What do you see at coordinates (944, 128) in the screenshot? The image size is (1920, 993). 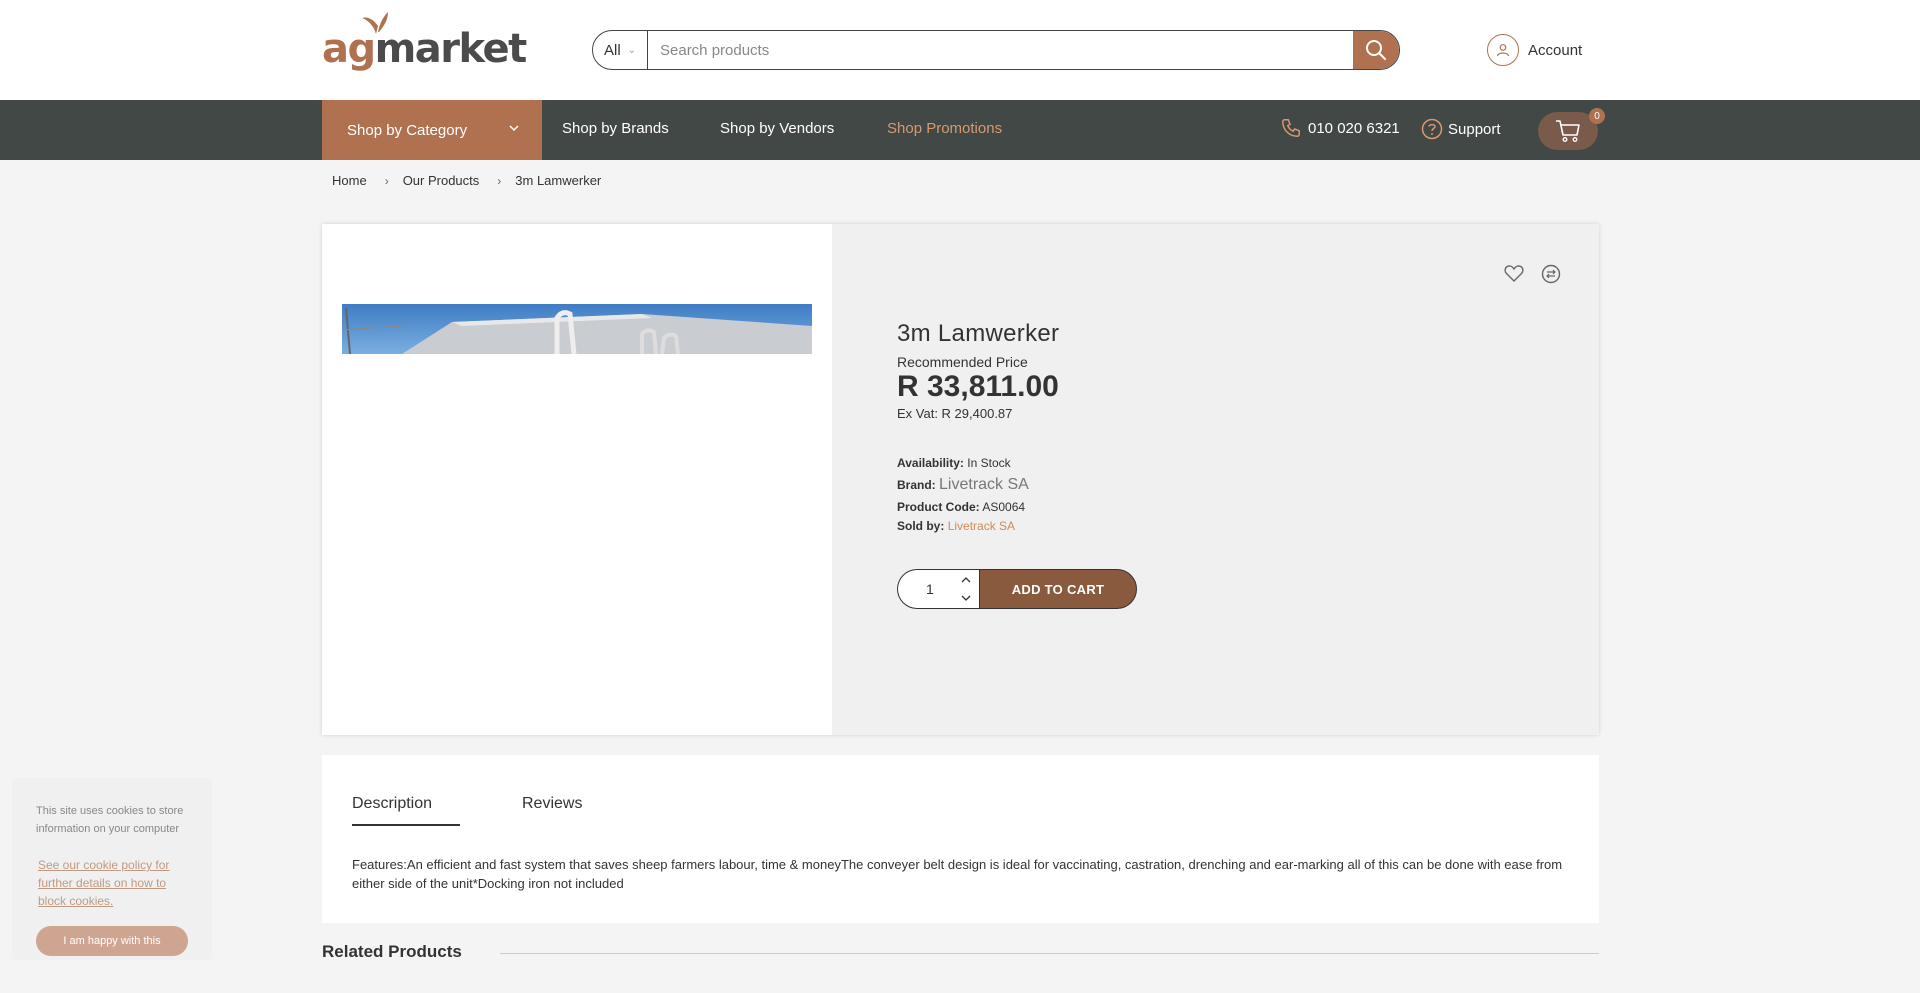 I see `nav-shop-promotions: Shop Promotions` at bounding box center [944, 128].